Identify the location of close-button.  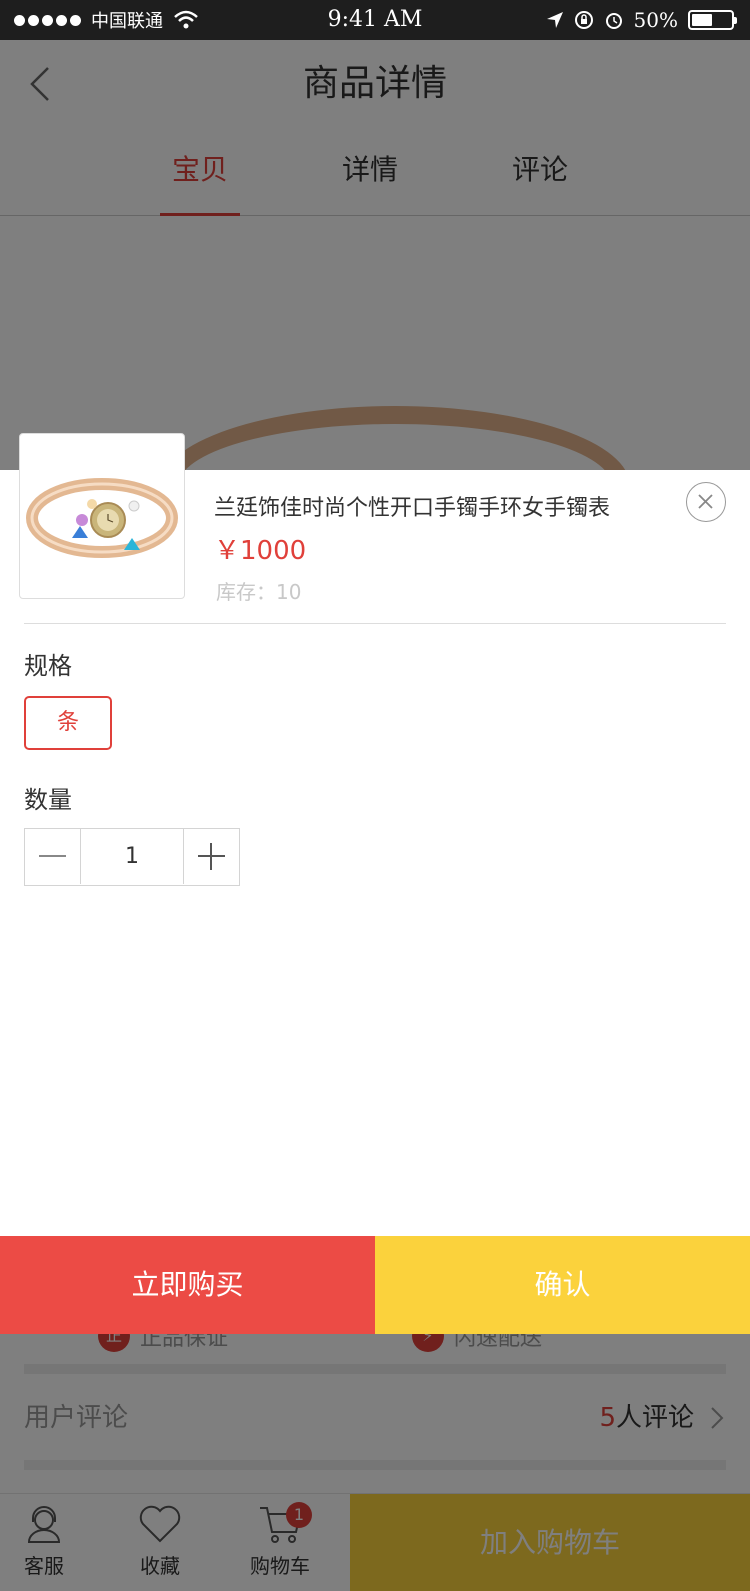
(706, 502).